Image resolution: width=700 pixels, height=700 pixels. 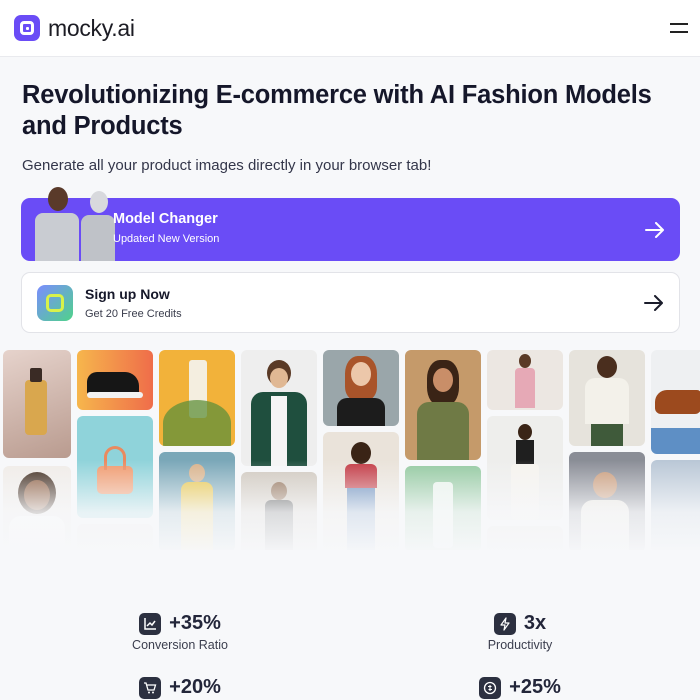 I want to click on stat-revenue: +25%, so click(x=520, y=688).